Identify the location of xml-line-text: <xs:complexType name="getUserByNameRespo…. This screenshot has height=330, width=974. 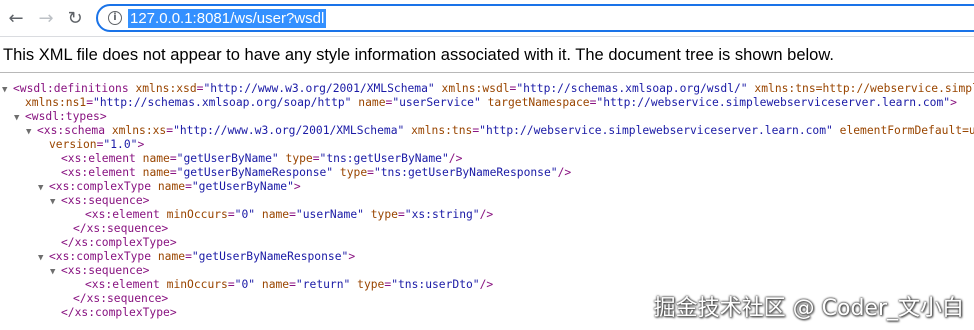
(202, 256).